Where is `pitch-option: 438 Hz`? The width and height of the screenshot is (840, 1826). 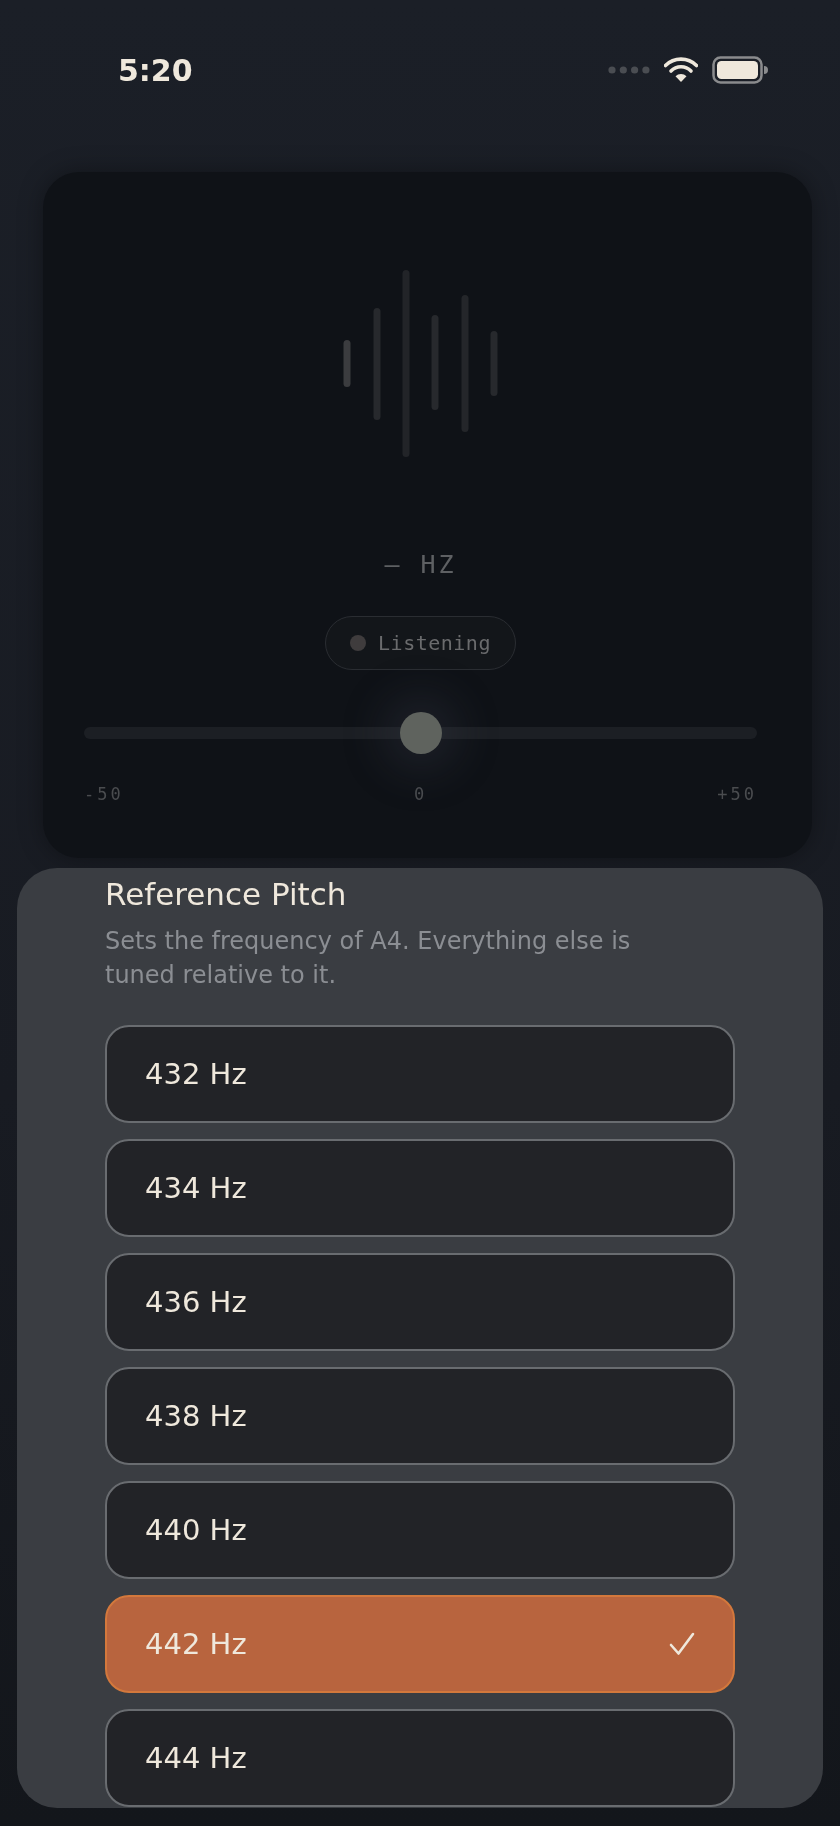
pitch-option: 438 Hz is located at coordinates (420, 1416).